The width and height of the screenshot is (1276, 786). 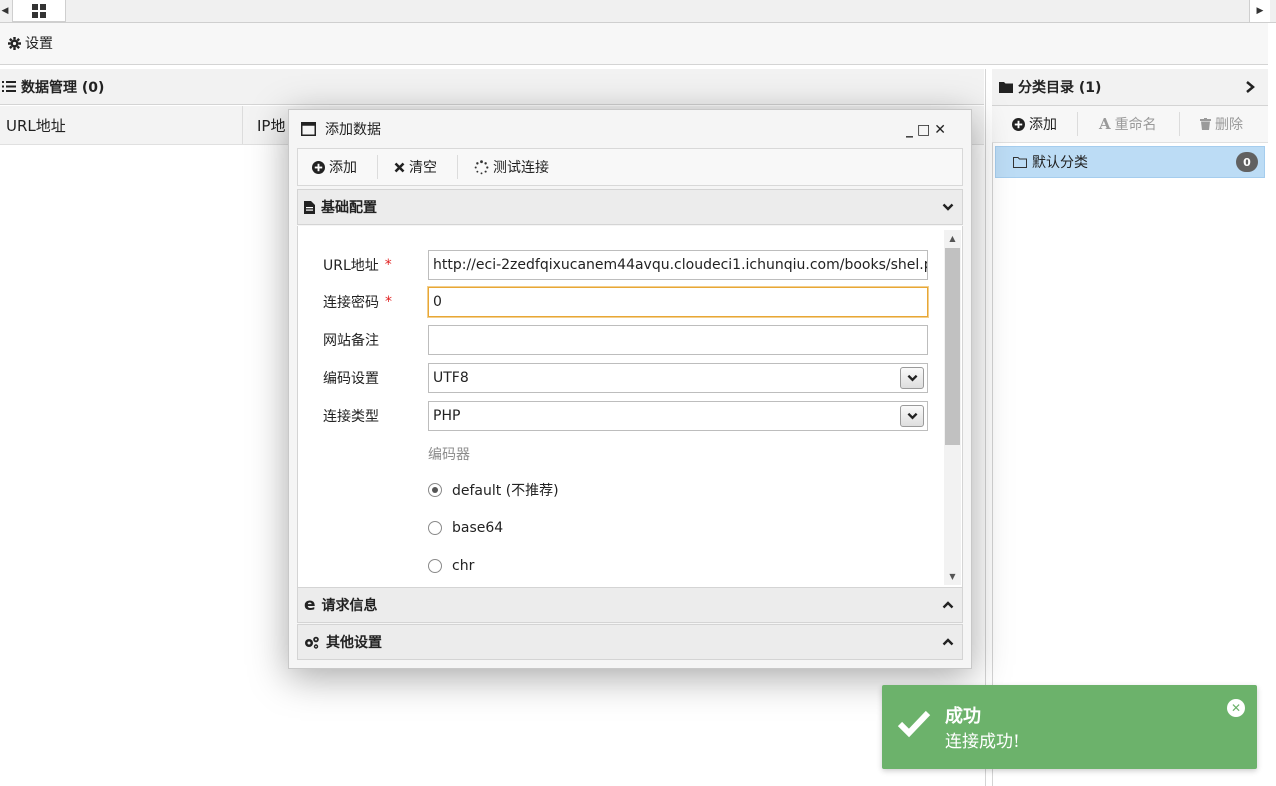 What do you see at coordinates (451, 378) in the screenshot?
I see `encoding-select-value: UTF8` at bounding box center [451, 378].